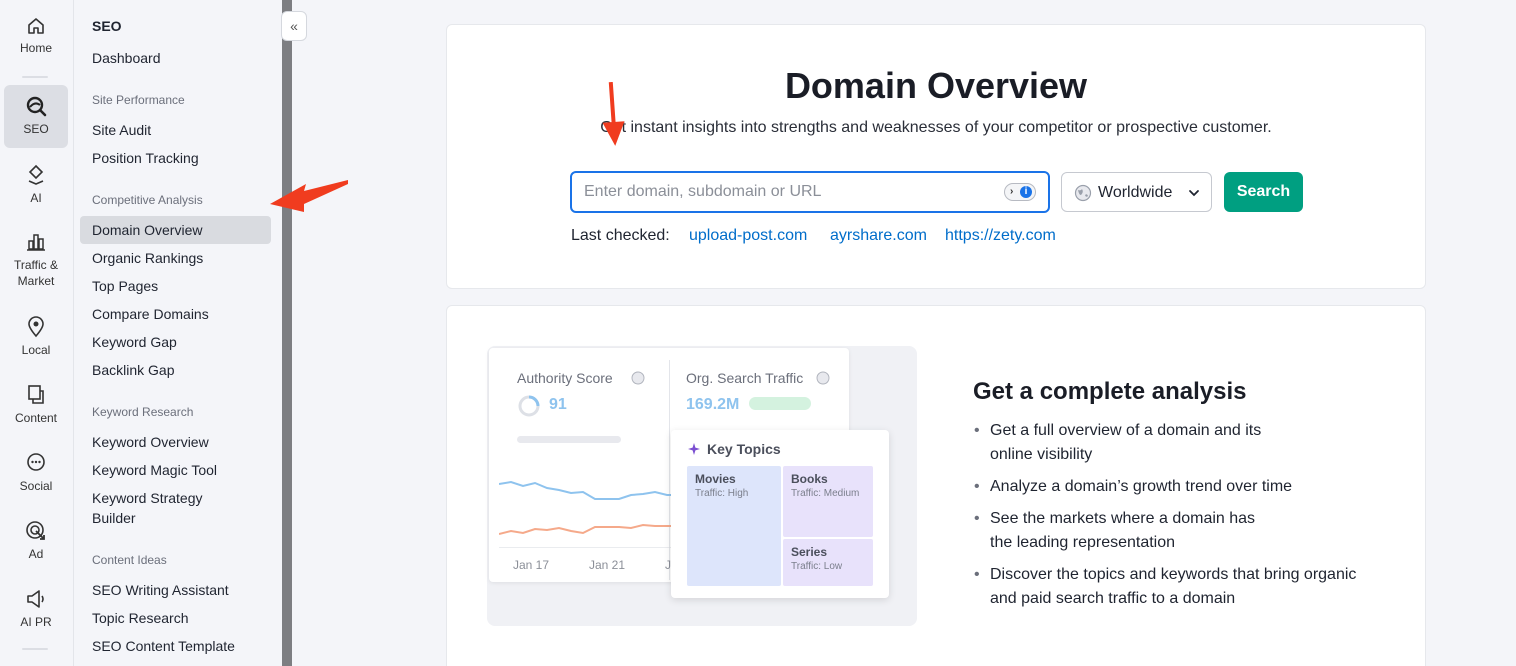 The image size is (1516, 666). I want to click on bullet-line: online visibility, so click(1041, 454).